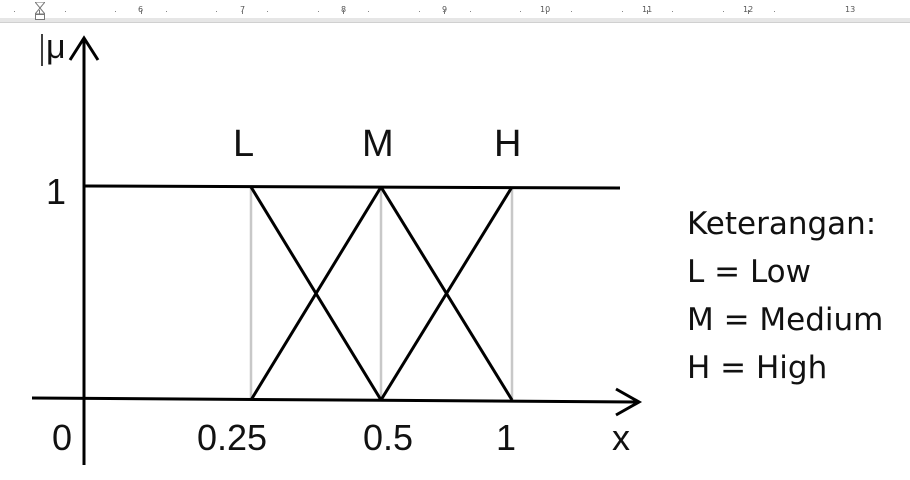  Describe the element at coordinates (388, 437) in the screenshot. I see `x-tick-05: 0.5` at that location.